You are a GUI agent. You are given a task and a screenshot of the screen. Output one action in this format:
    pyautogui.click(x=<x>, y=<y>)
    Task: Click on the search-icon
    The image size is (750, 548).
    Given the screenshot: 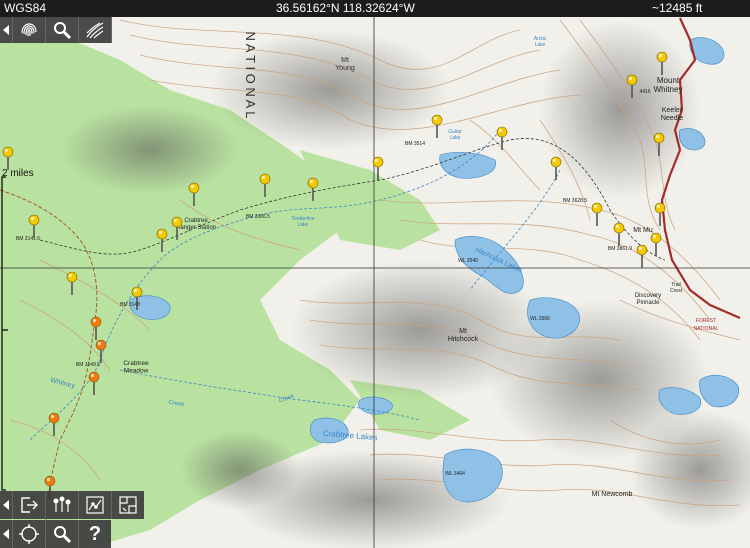 What is the action you would take?
    pyautogui.click(x=63, y=535)
    